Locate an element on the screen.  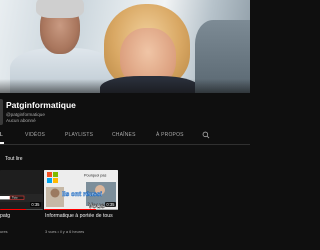
video-1-meta: ures is located at coordinates (4, 231).